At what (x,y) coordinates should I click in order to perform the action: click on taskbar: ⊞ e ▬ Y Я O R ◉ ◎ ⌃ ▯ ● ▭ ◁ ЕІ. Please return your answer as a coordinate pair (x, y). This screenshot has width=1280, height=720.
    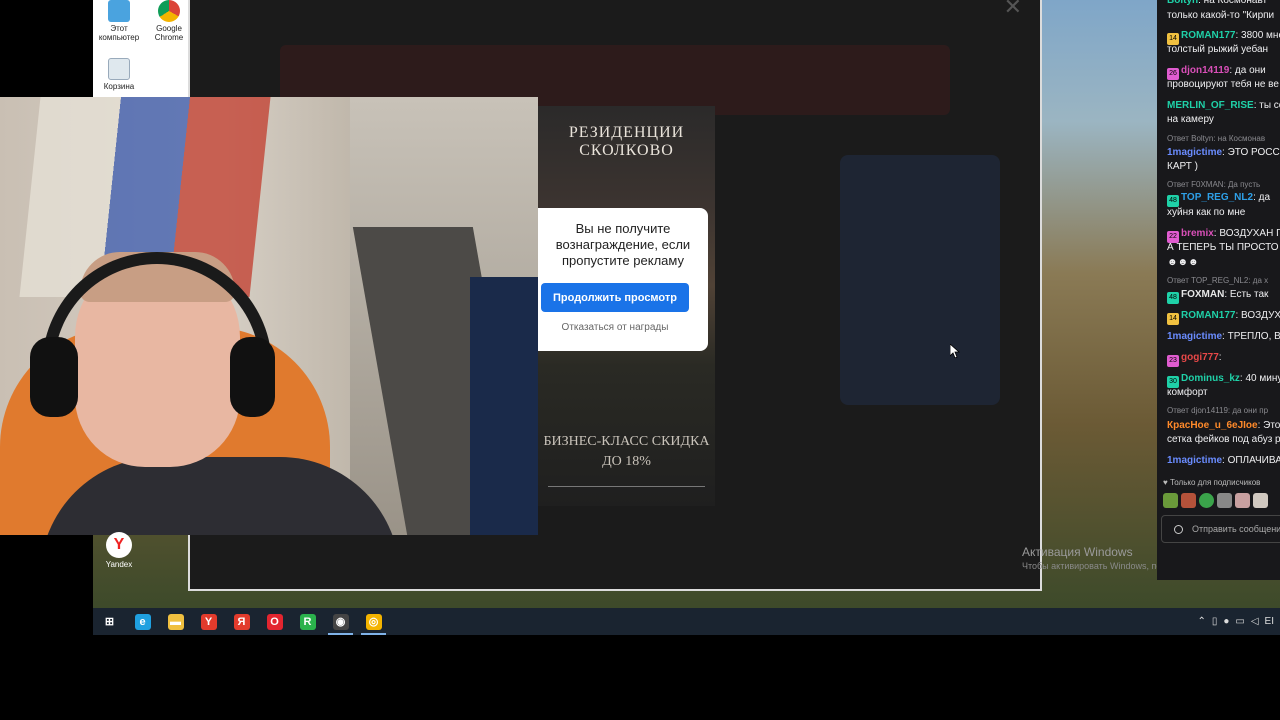
    Looking at the image, I should click on (686, 621).